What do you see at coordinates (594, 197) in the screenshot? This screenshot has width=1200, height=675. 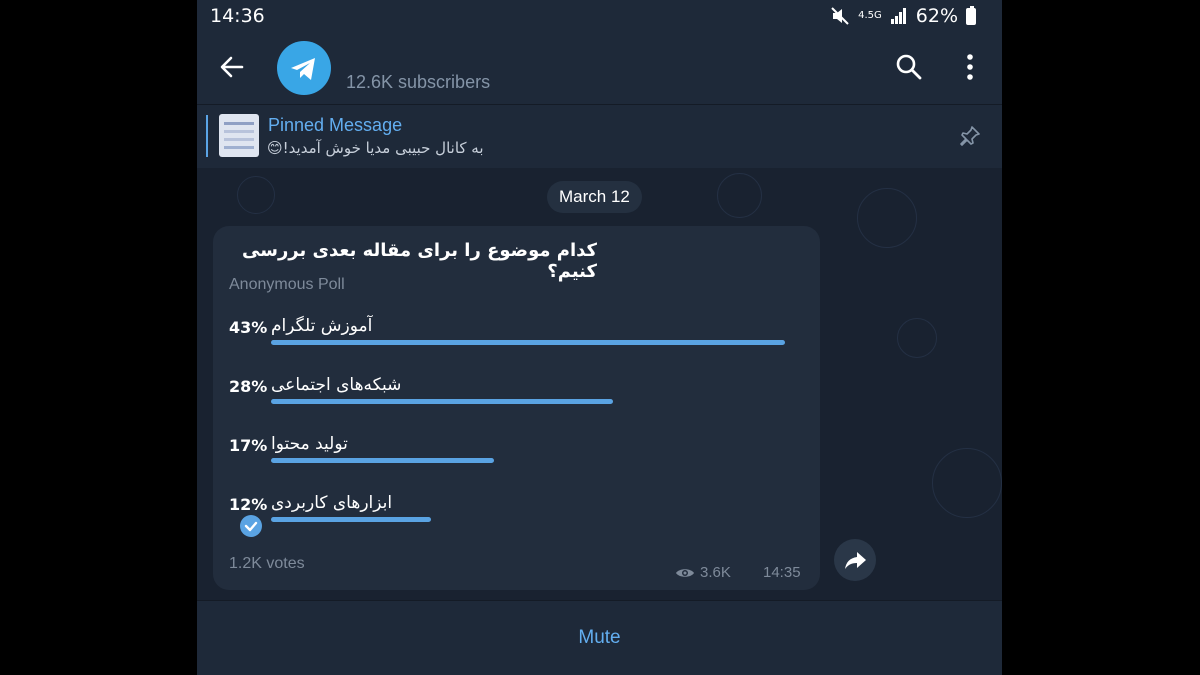 I see `date-separator: March 12` at bounding box center [594, 197].